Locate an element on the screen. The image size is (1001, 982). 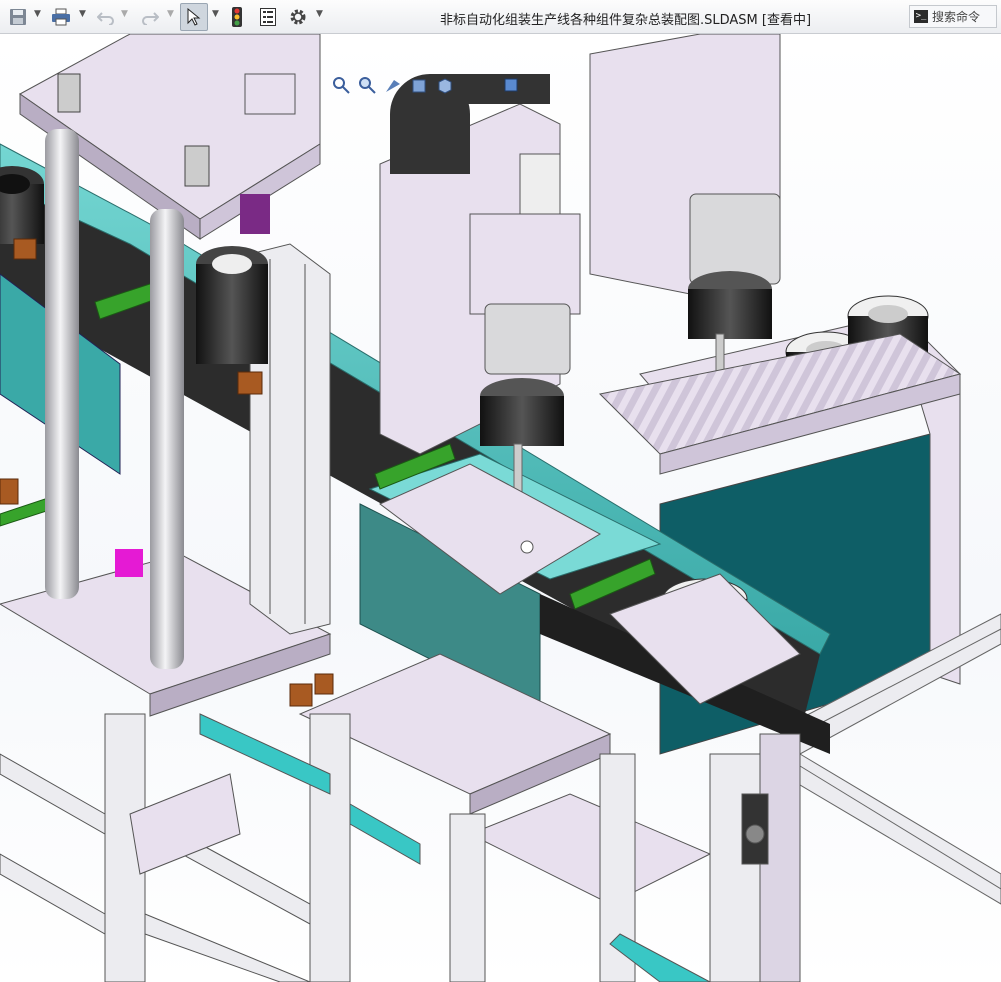
previous-view-button is located at coordinates (393, 85).